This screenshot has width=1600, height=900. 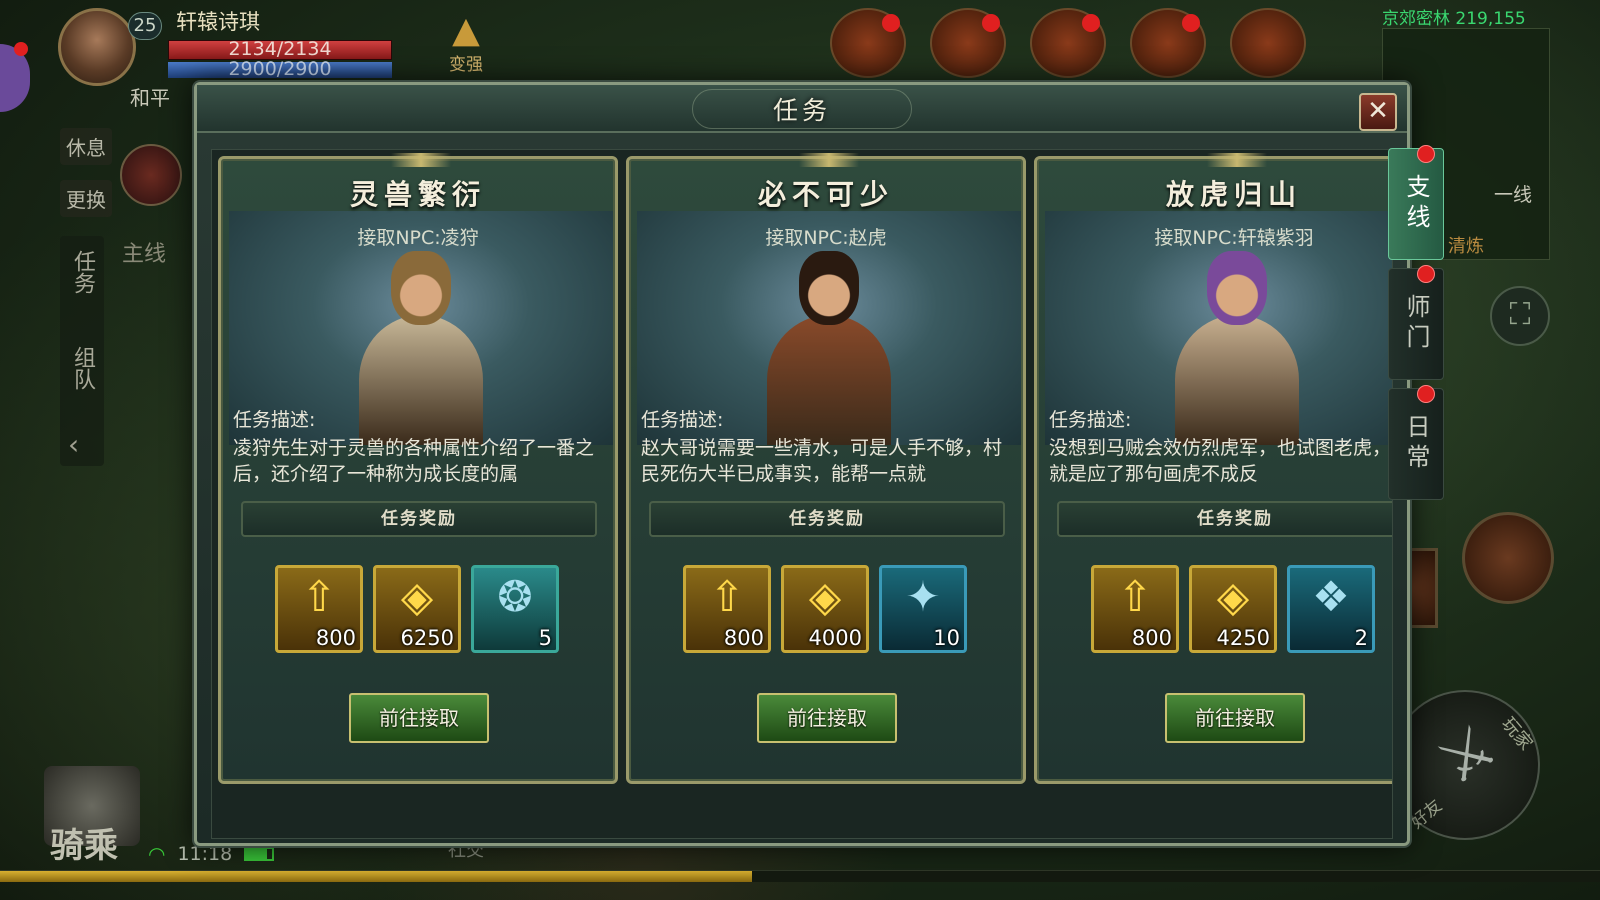 I want to click on side-tab: 师门, so click(x=1416, y=322).